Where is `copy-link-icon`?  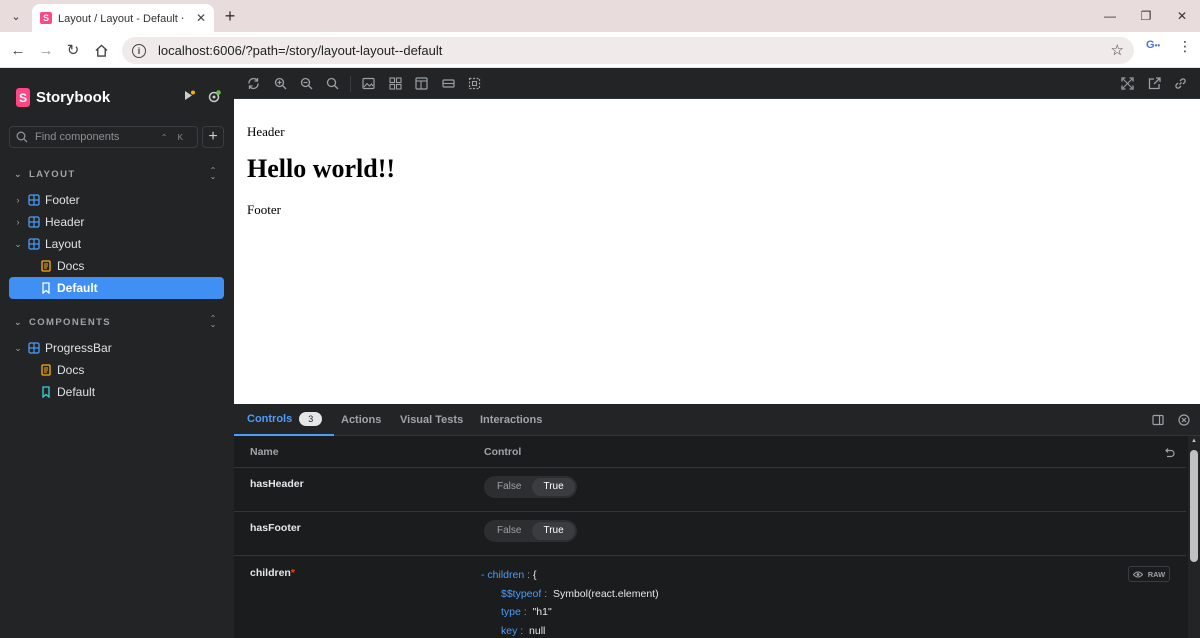 copy-link-icon is located at coordinates (1180, 83).